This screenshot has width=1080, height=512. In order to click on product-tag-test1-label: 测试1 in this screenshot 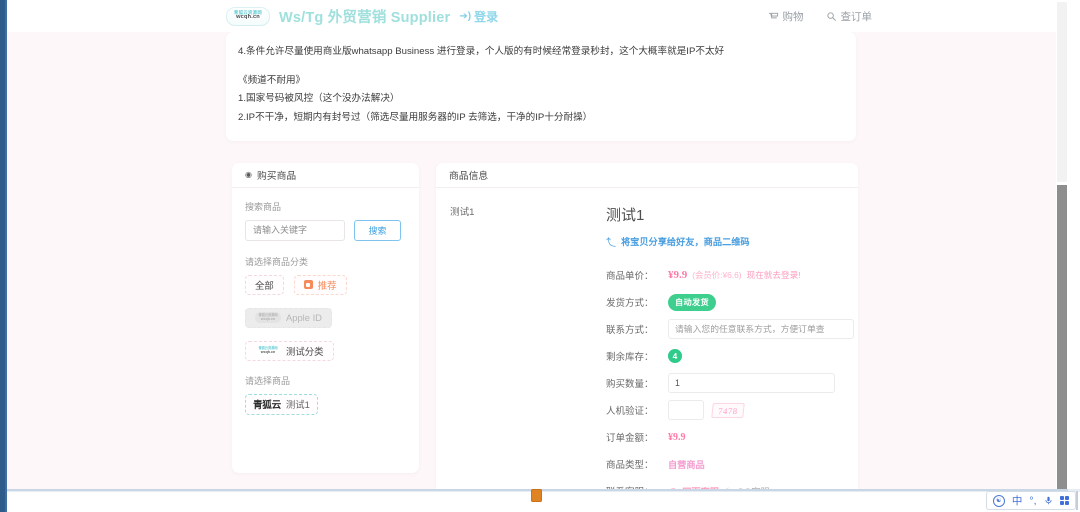, I will do `click(297, 405)`.